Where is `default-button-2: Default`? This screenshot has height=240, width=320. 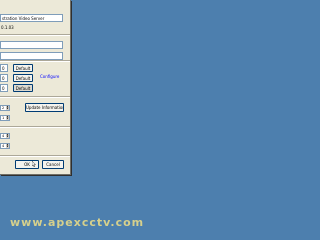
default-button-2: Default is located at coordinates (23, 78).